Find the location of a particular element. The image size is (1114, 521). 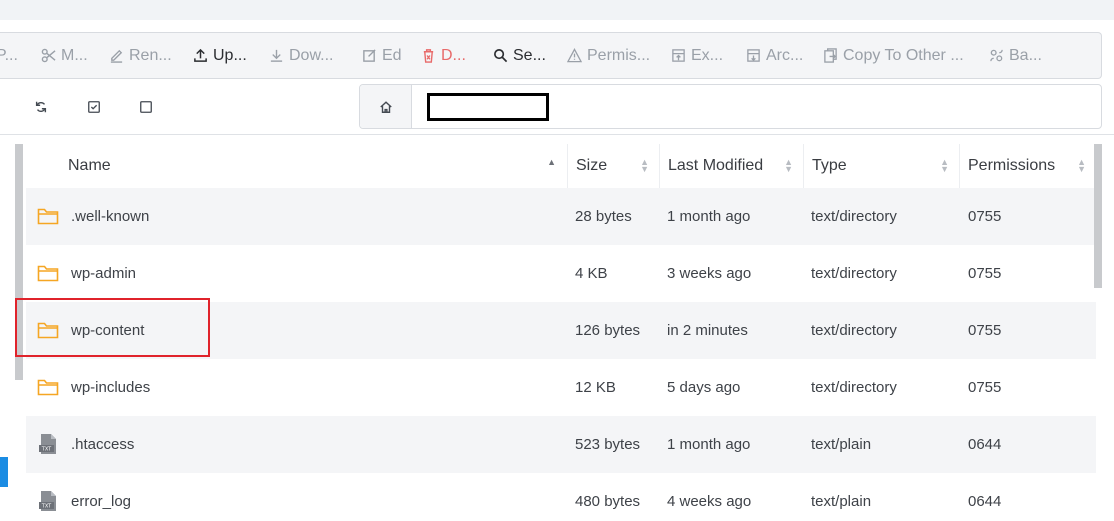

column-header-size: Size ▲ ▼ is located at coordinates (613, 166).